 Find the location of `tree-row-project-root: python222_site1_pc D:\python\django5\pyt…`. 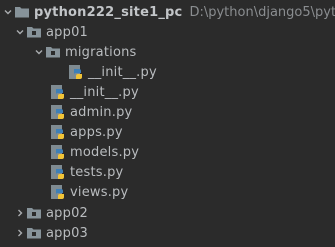

tree-row-project-root: python222_site1_pc D:\python\django5\pyt… is located at coordinates (167, 12).